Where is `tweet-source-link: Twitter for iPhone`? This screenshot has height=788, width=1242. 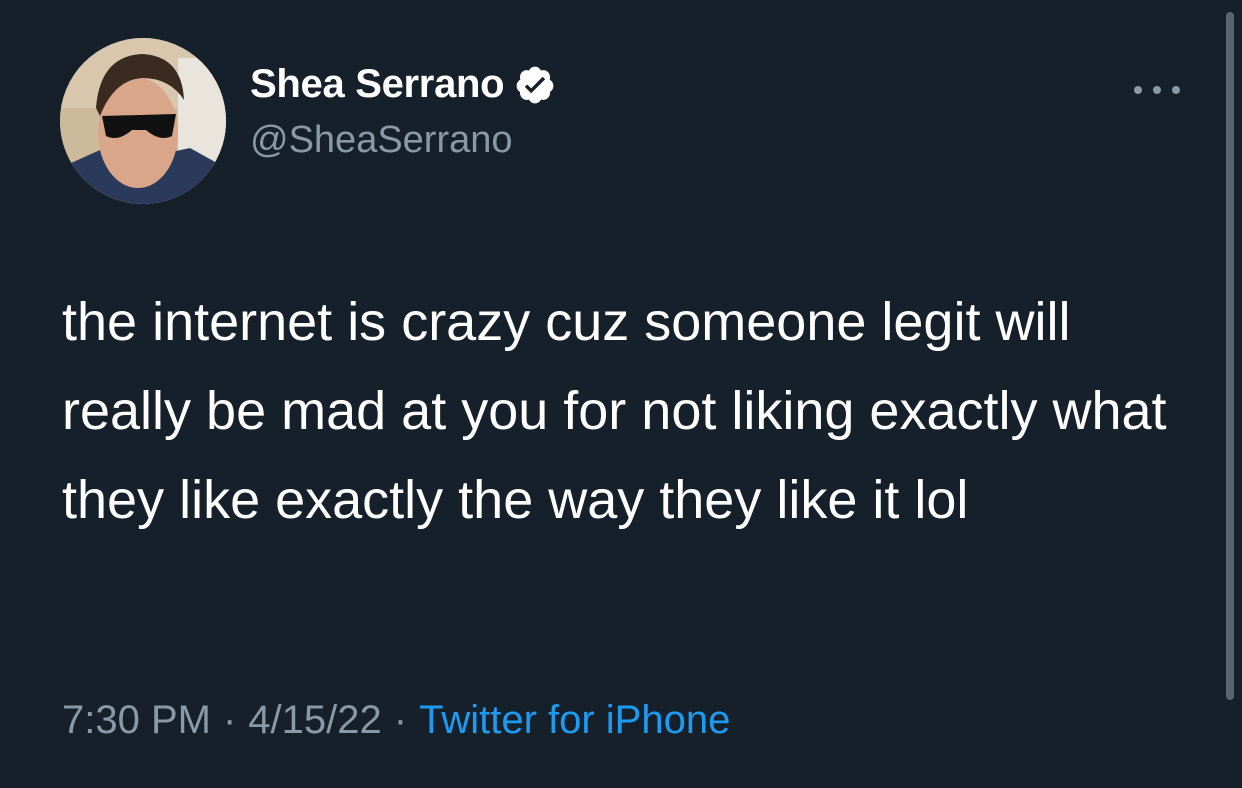
tweet-source-link: Twitter for iPhone is located at coordinates (574, 720).